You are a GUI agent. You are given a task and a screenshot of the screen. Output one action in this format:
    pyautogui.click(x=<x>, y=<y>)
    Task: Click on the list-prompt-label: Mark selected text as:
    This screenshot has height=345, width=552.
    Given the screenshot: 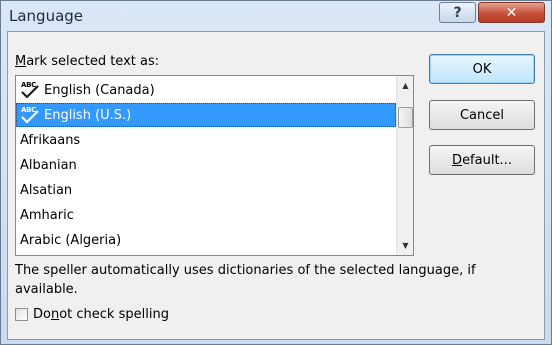 What is the action you would take?
    pyautogui.click(x=87, y=61)
    